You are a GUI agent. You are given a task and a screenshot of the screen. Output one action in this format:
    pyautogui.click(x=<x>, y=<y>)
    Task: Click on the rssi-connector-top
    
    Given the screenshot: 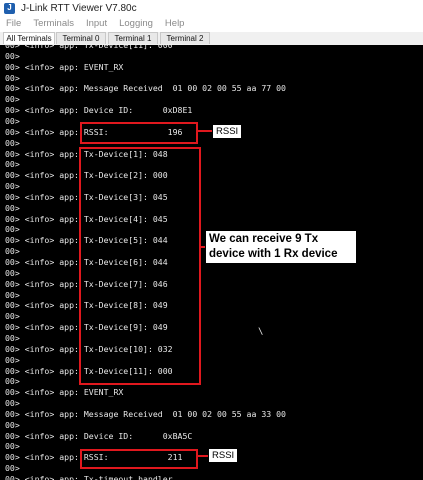 What is the action you would take?
    pyautogui.click(x=205, y=131)
    